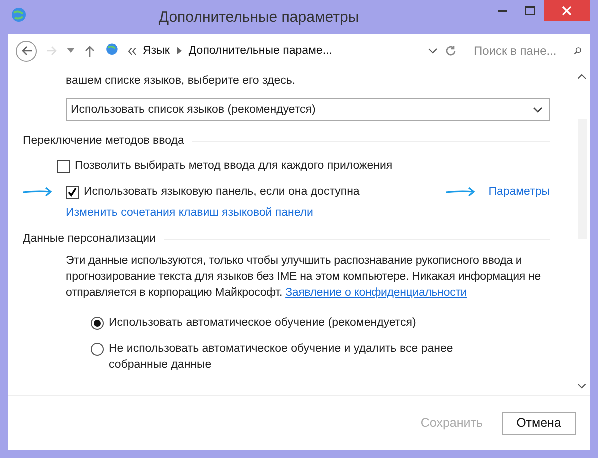 Image resolution: width=598 pixels, height=458 pixels. Describe the element at coordinates (519, 192) in the screenshot. I see `options-link: Параметры` at that location.